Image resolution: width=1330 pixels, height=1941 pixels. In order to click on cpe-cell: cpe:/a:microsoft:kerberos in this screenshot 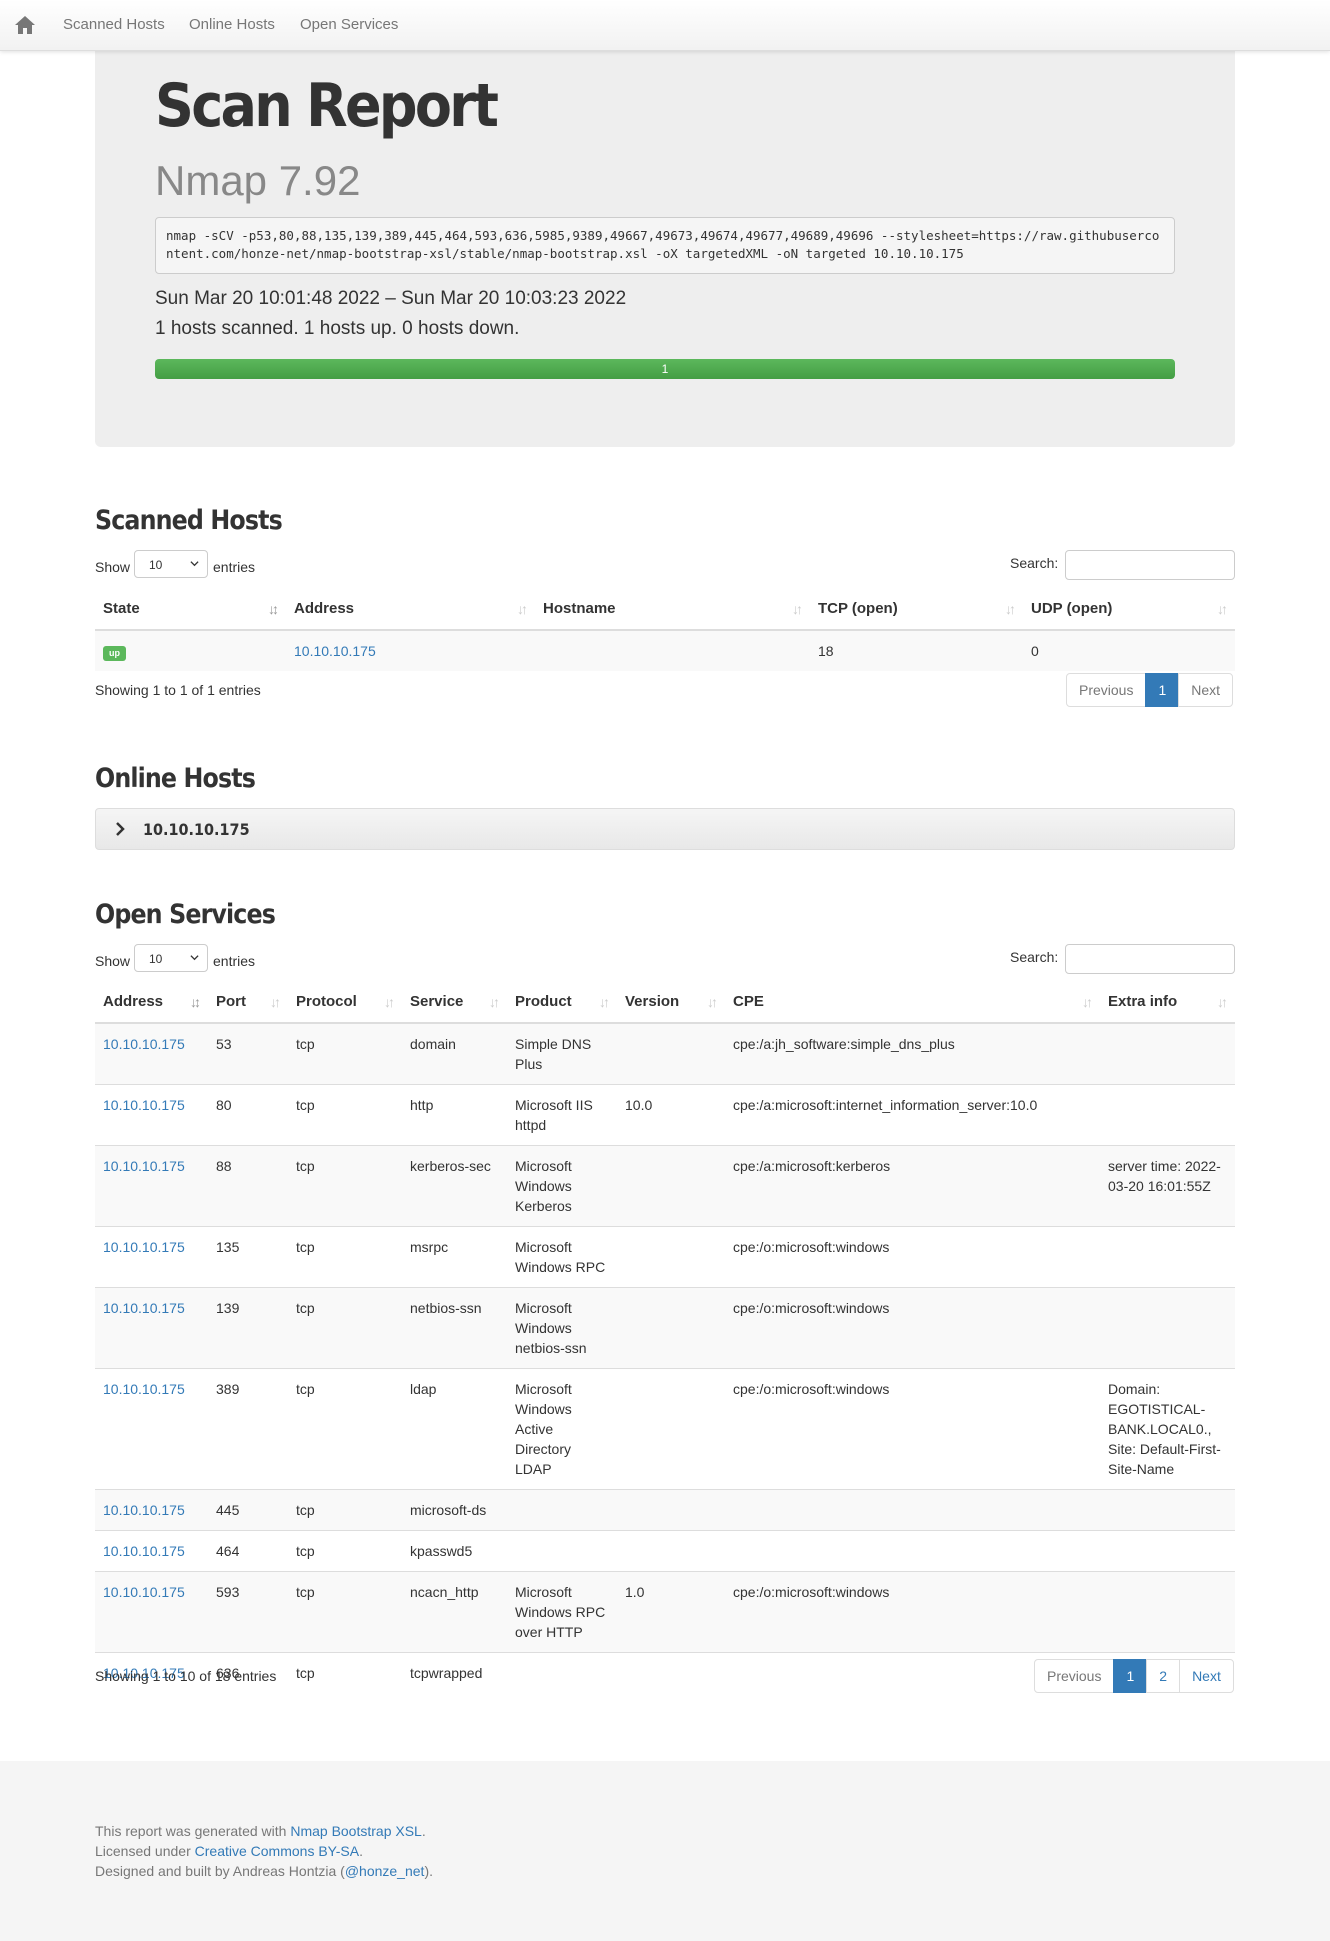, I will do `click(912, 1186)`.